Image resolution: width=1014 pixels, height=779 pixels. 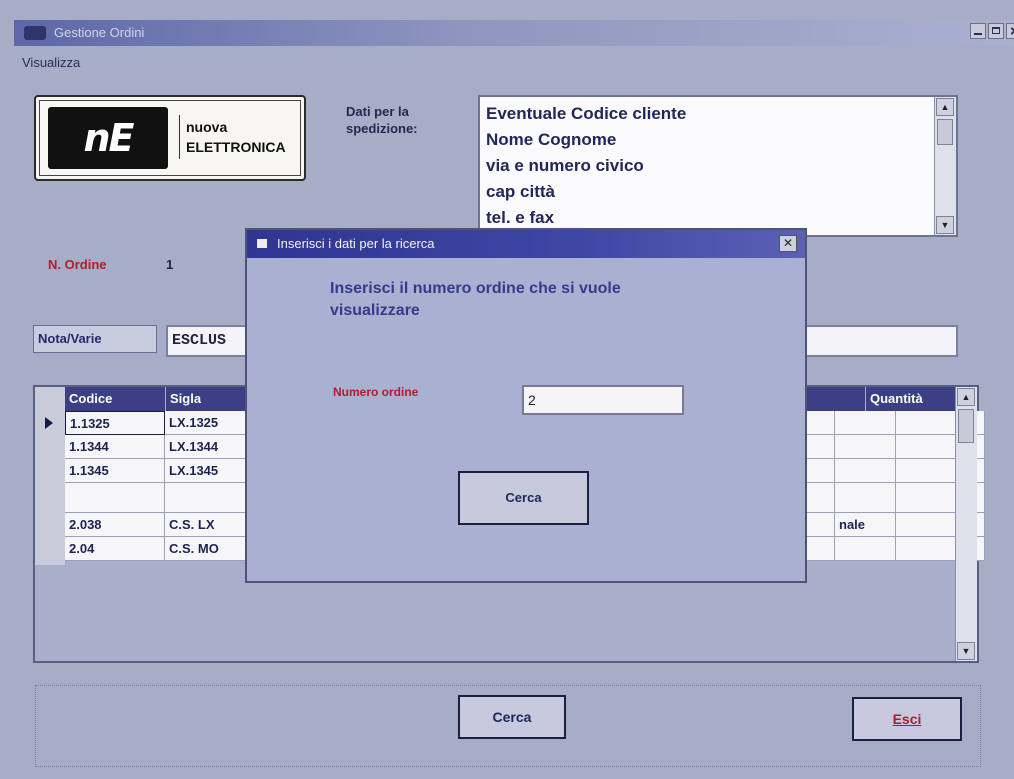 I want to click on address-scrollbar: ▲ ▼, so click(x=945, y=166).